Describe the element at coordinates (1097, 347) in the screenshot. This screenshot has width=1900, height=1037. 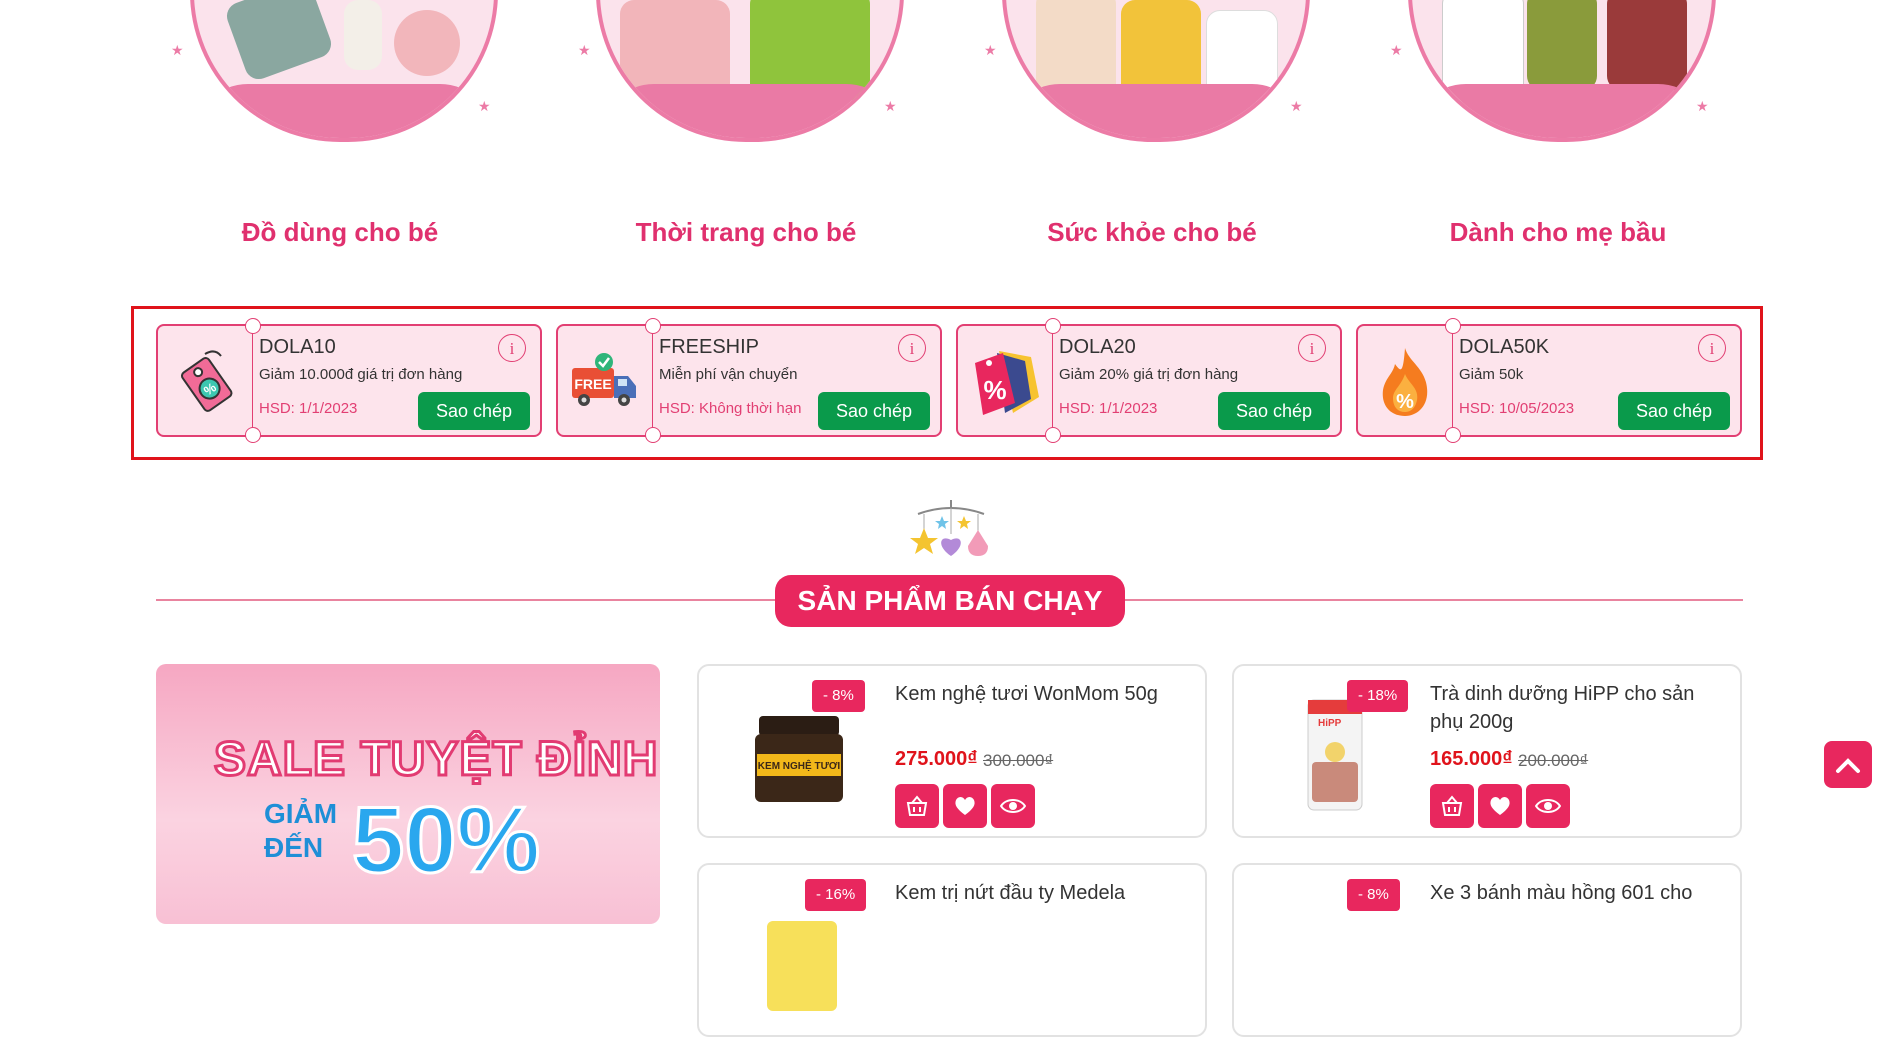
I see `coupon-code: DOLA20` at that location.